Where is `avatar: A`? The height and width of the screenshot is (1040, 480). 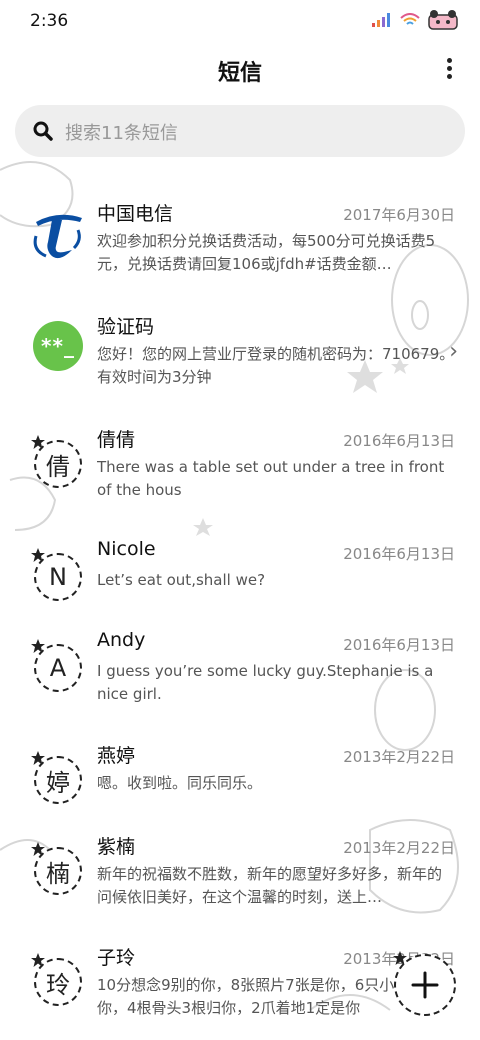
avatar: A is located at coordinates (56, 665).